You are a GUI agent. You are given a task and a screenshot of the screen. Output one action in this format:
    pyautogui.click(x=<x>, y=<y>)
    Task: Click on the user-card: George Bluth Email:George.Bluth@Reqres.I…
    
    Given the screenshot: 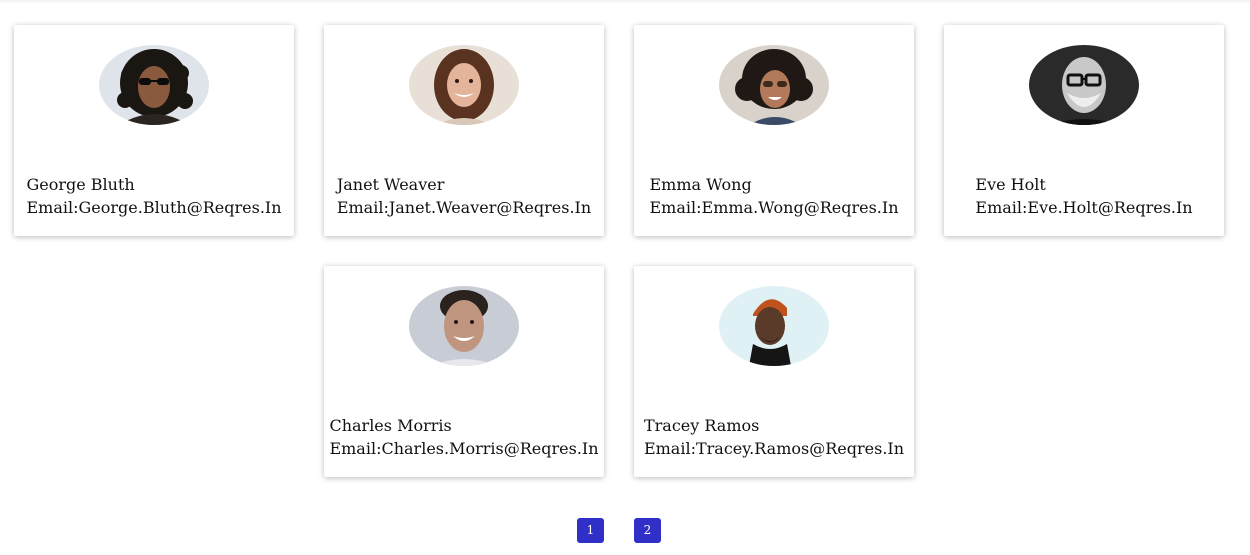 What is the action you would take?
    pyautogui.click(x=154, y=130)
    